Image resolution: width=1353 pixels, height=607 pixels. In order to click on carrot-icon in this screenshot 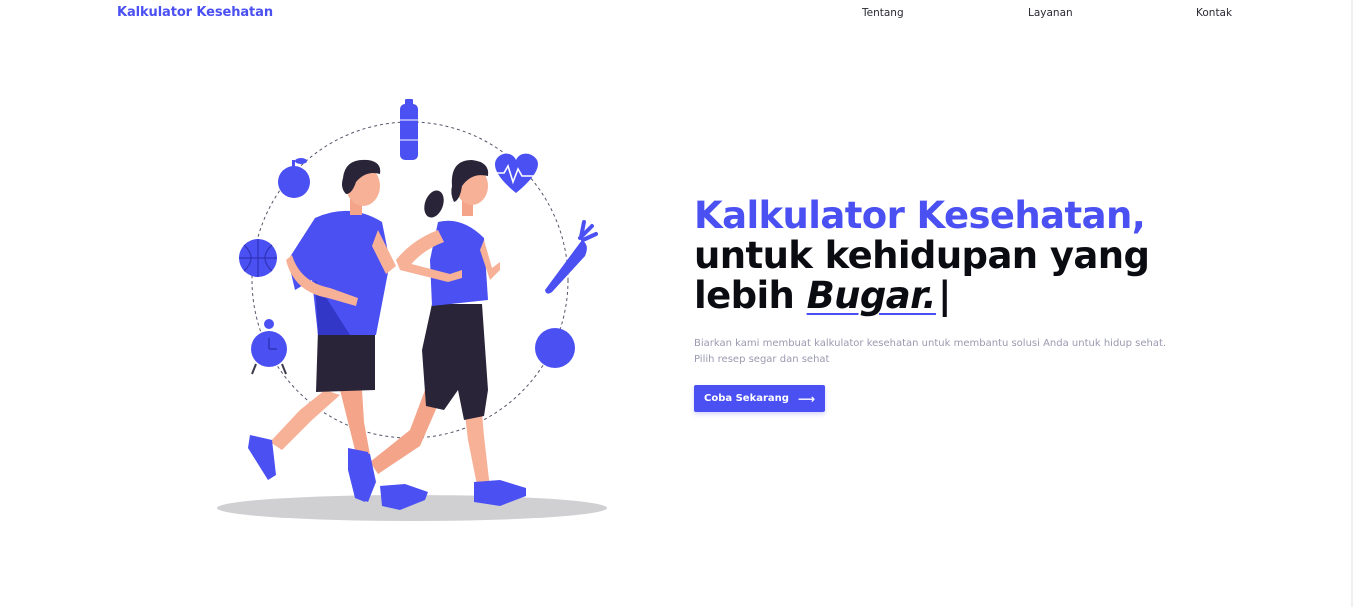, I will do `click(571, 257)`.